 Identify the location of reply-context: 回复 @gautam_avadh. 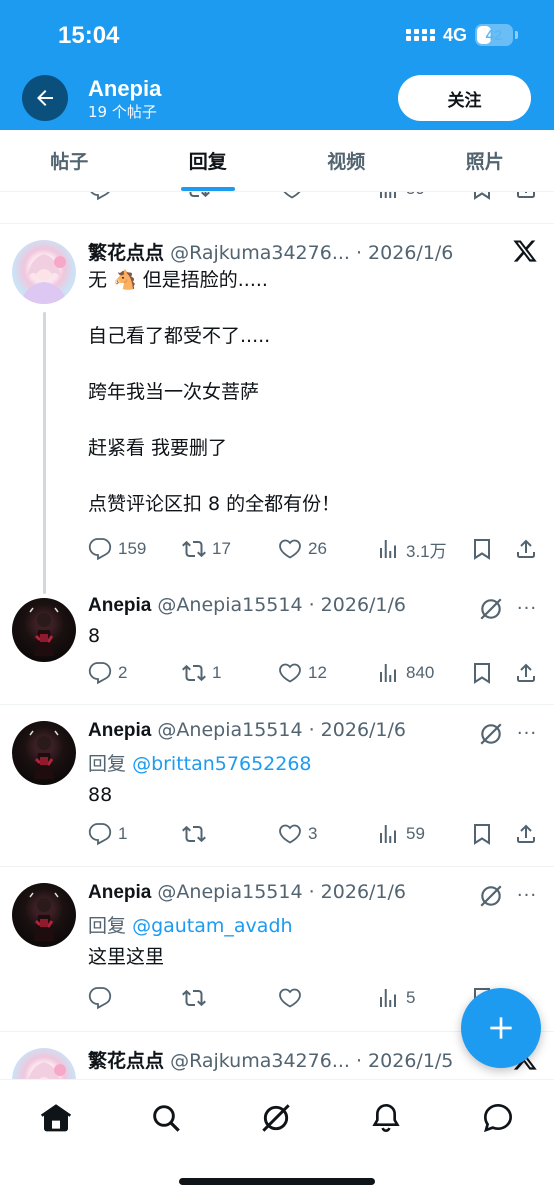
(190, 924).